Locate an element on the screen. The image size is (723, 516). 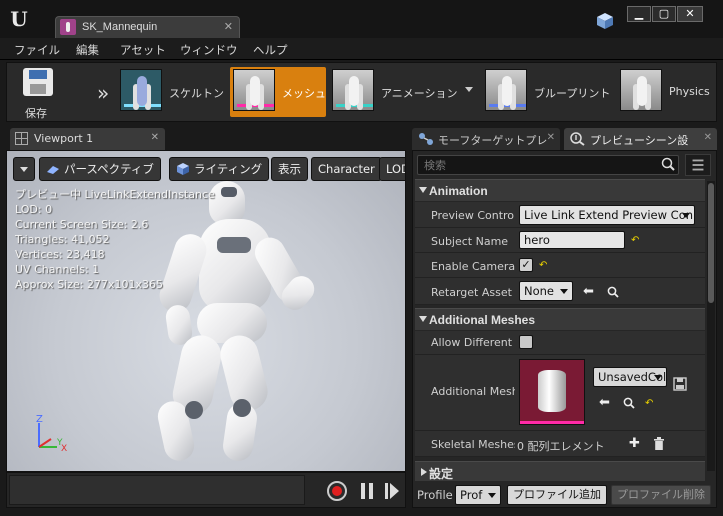
menu-help: ヘルプ is located at coordinates (270, 50).